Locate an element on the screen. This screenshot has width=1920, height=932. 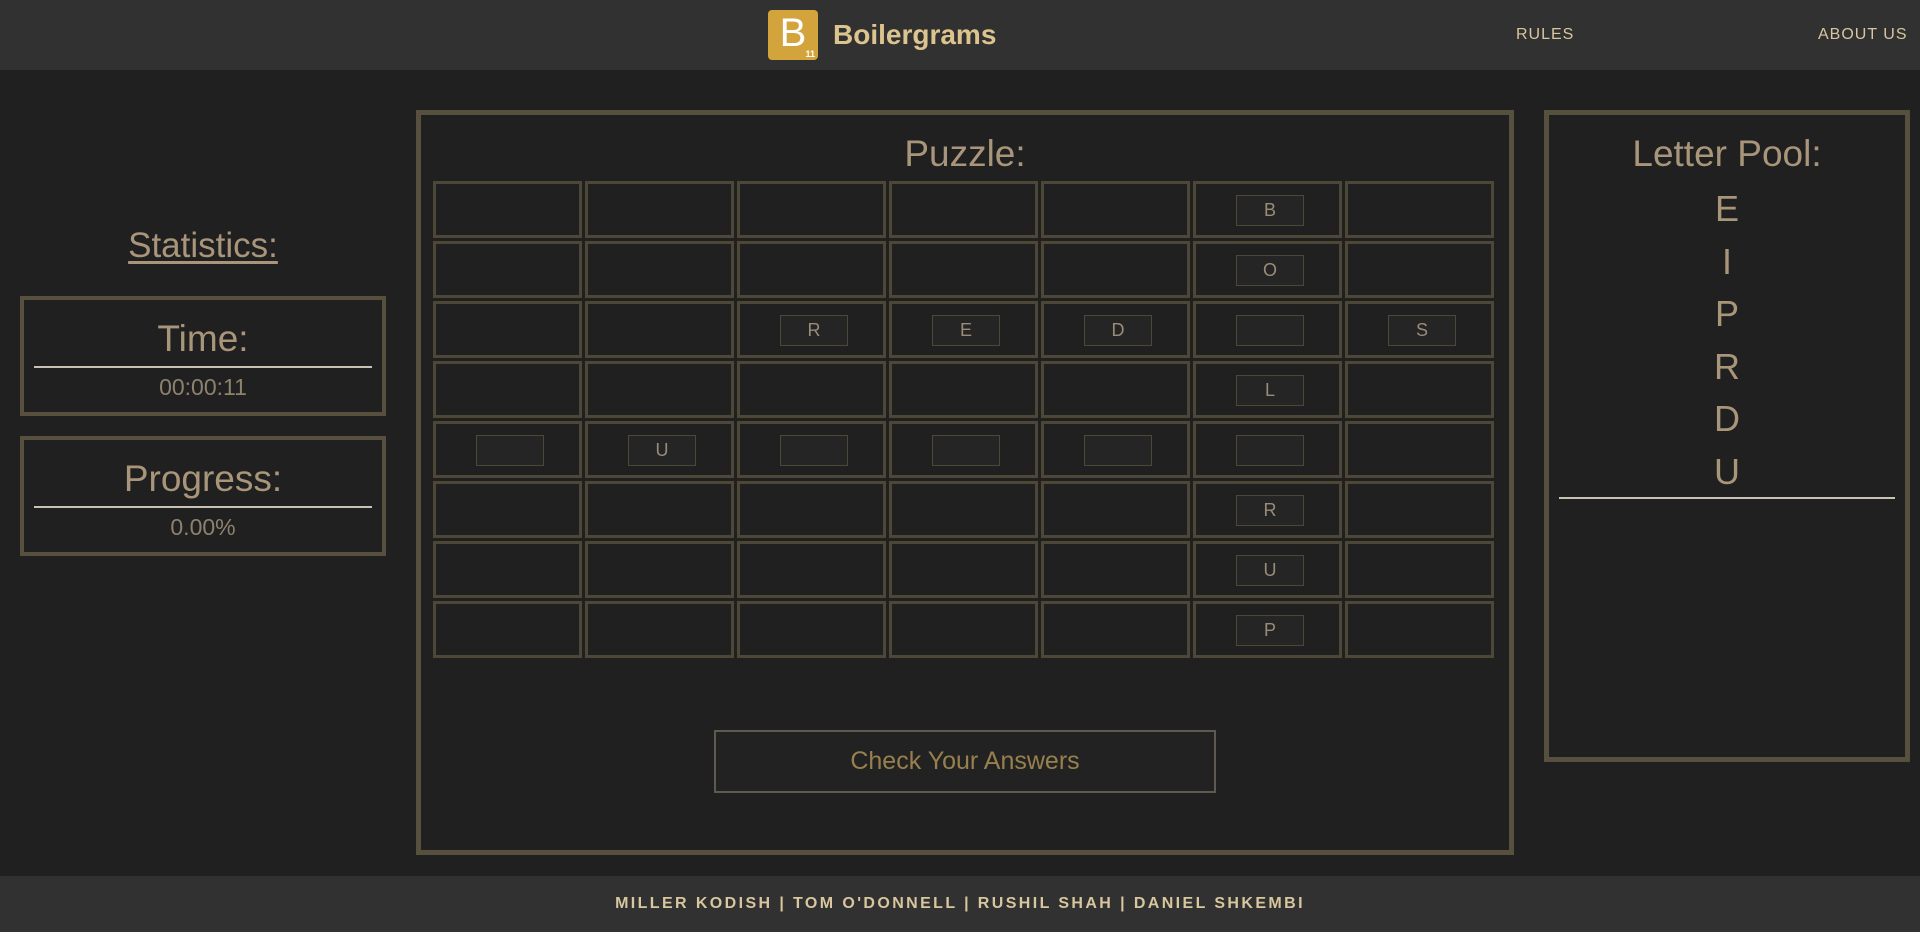
pool-letter: D is located at coordinates (1727, 419).